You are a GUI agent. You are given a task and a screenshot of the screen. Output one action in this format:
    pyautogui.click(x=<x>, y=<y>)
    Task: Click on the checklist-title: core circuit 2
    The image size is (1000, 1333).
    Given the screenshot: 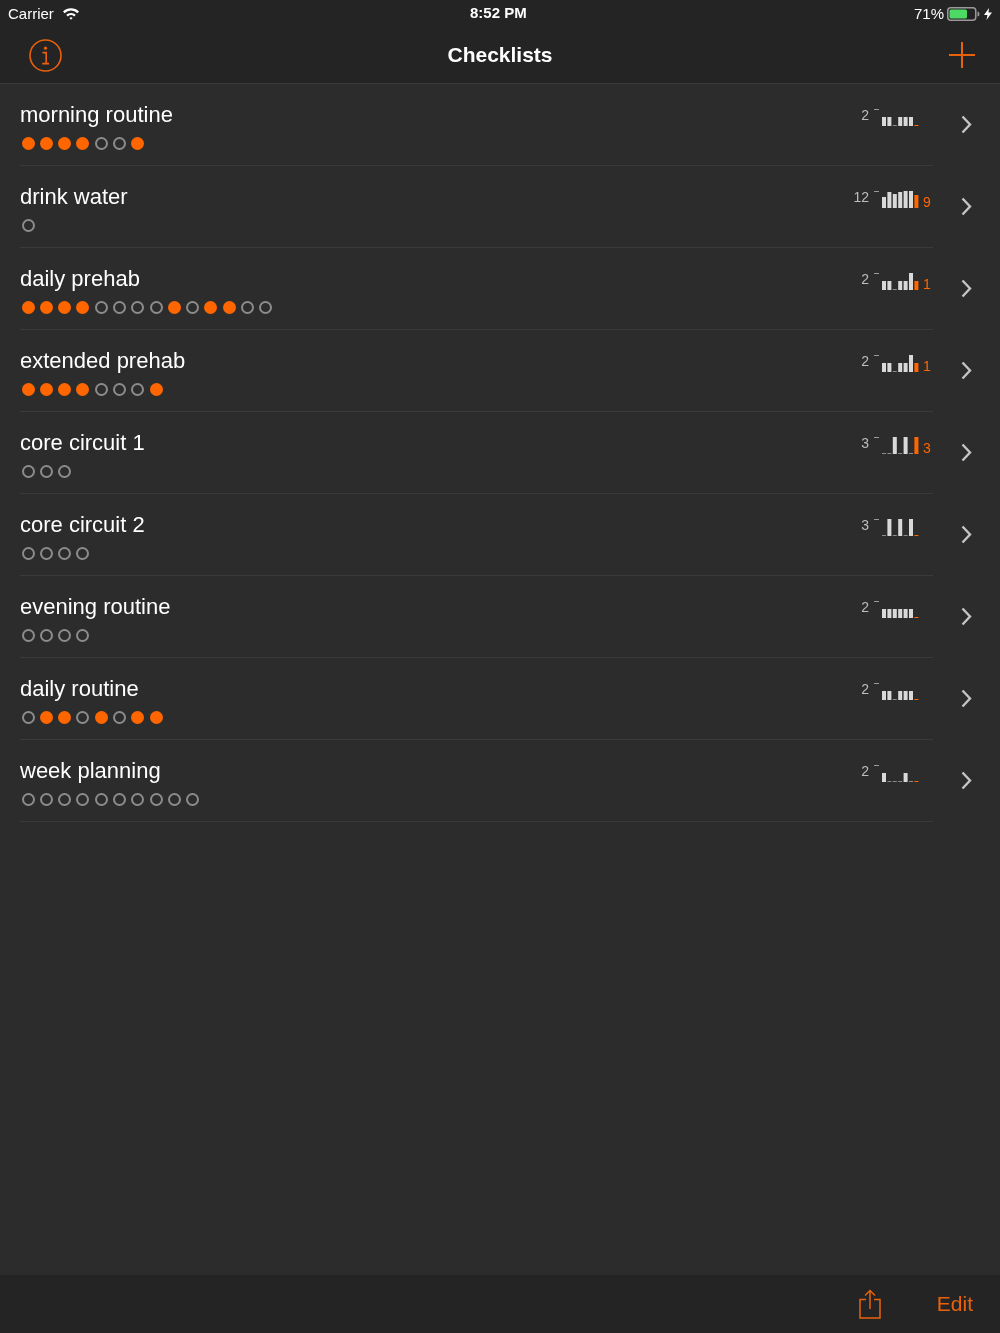 What is the action you would take?
    pyautogui.click(x=82, y=525)
    